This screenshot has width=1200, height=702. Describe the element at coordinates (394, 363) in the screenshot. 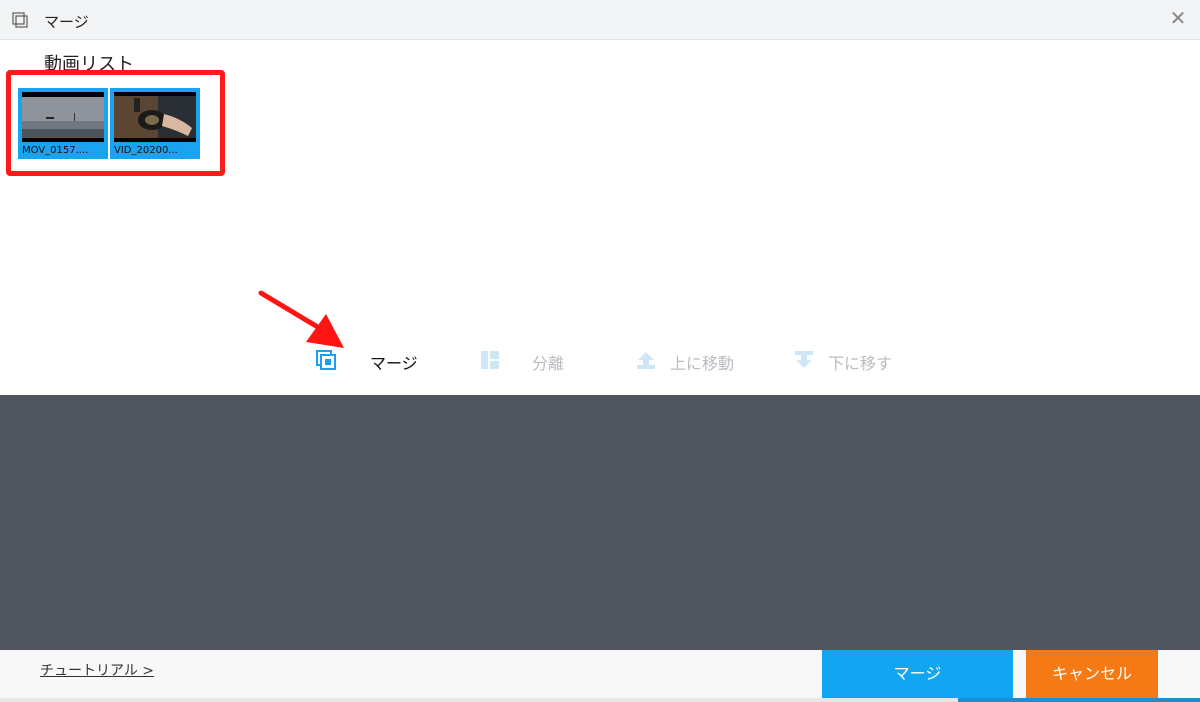

I see `merge-tool-label: マージ` at that location.